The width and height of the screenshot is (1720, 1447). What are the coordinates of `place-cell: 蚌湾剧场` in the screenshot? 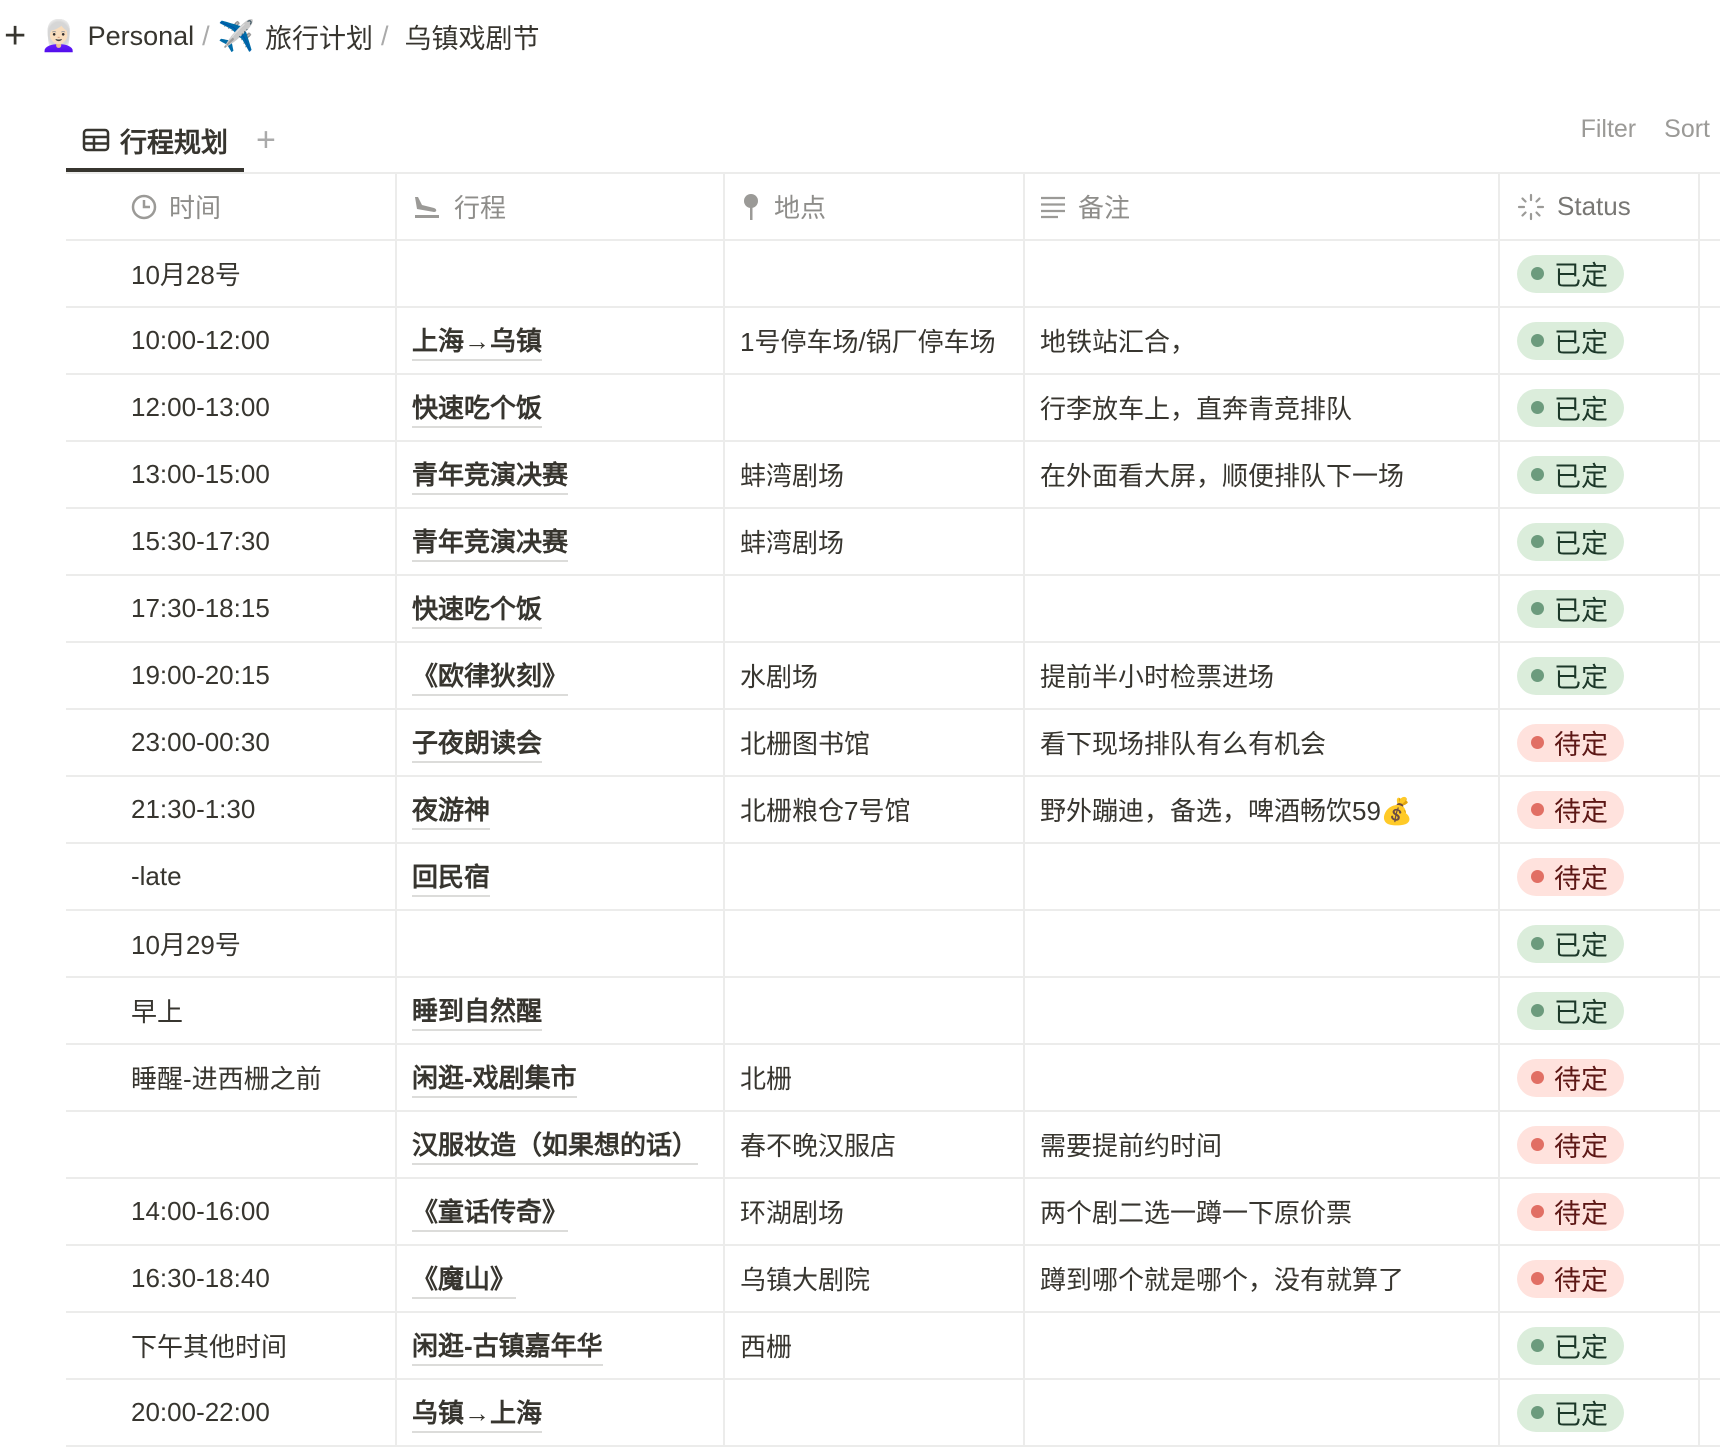 It's located at (875, 541).